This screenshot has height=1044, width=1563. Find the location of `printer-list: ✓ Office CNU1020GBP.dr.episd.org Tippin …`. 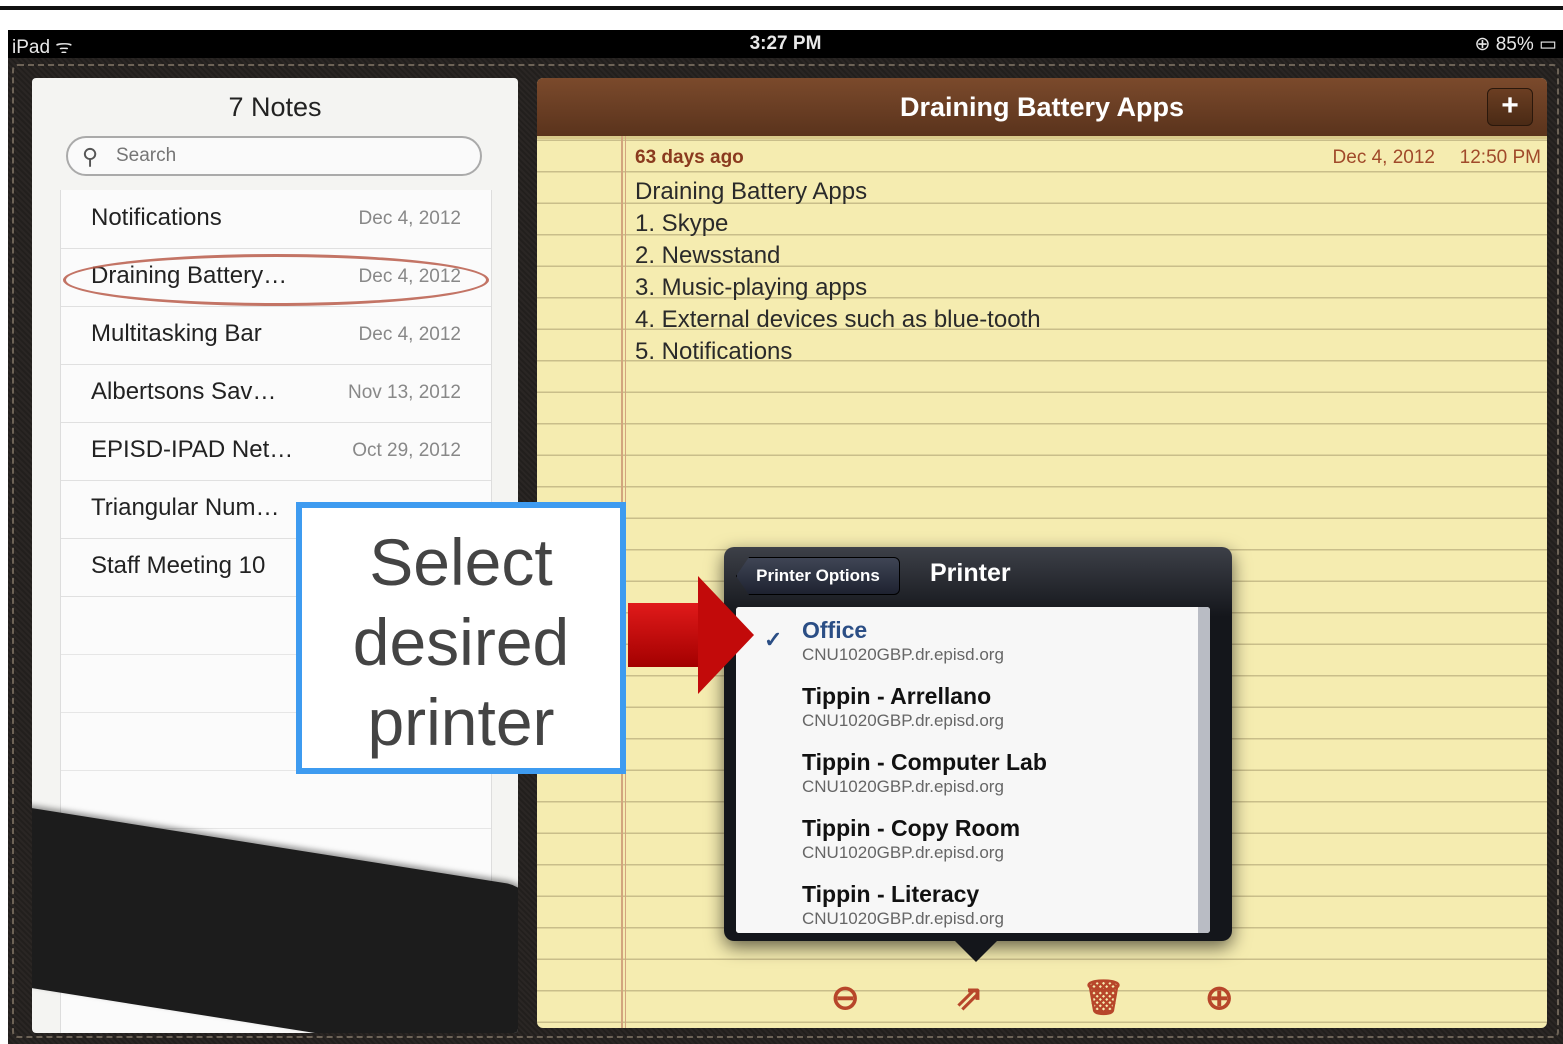

printer-list: ✓ Office CNU1020GBP.dr.episd.org Tippin … is located at coordinates (973, 770).